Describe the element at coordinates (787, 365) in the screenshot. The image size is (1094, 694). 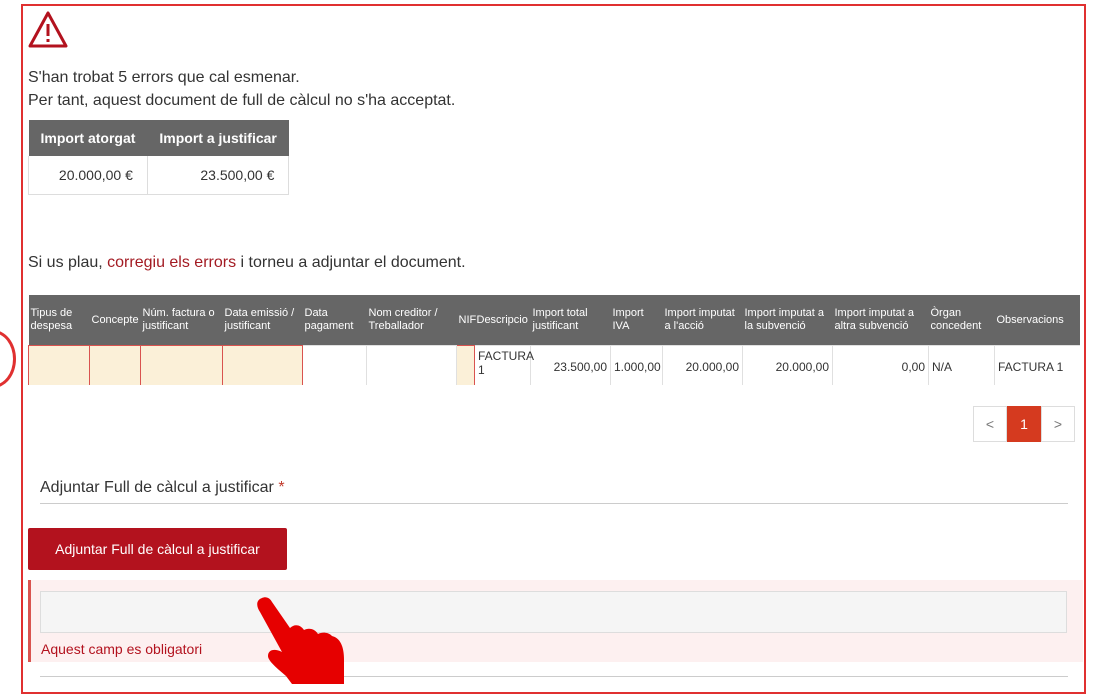
I see `cell-import-subvencio: 20.000,00` at that location.